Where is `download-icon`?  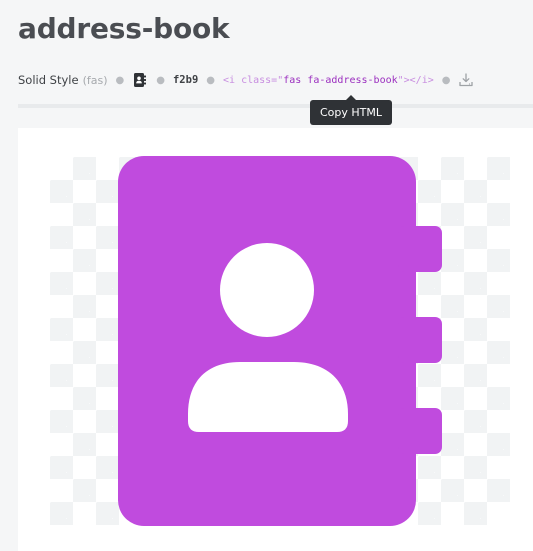
download-icon is located at coordinates (466, 80).